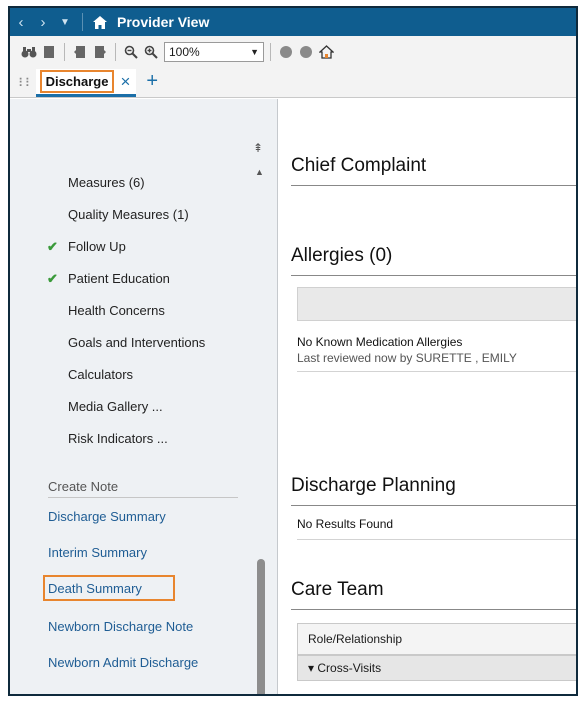 This screenshot has width=584, height=702. Describe the element at coordinates (97, 552) in the screenshot. I see `note-link-interim-summary: Interim Summary` at that location.